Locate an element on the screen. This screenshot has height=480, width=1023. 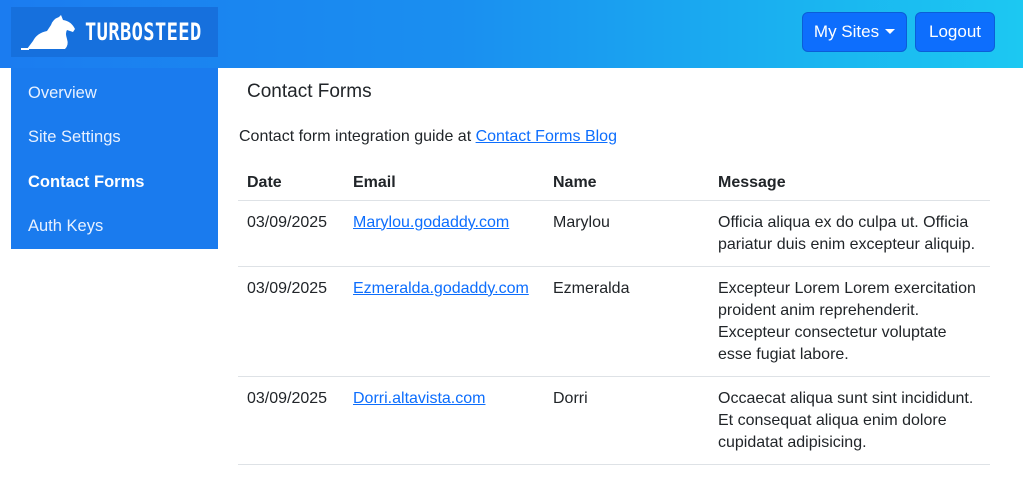
top-navbar: TURBOSTEED My Sites Logout is located at coordinates (511, 34).